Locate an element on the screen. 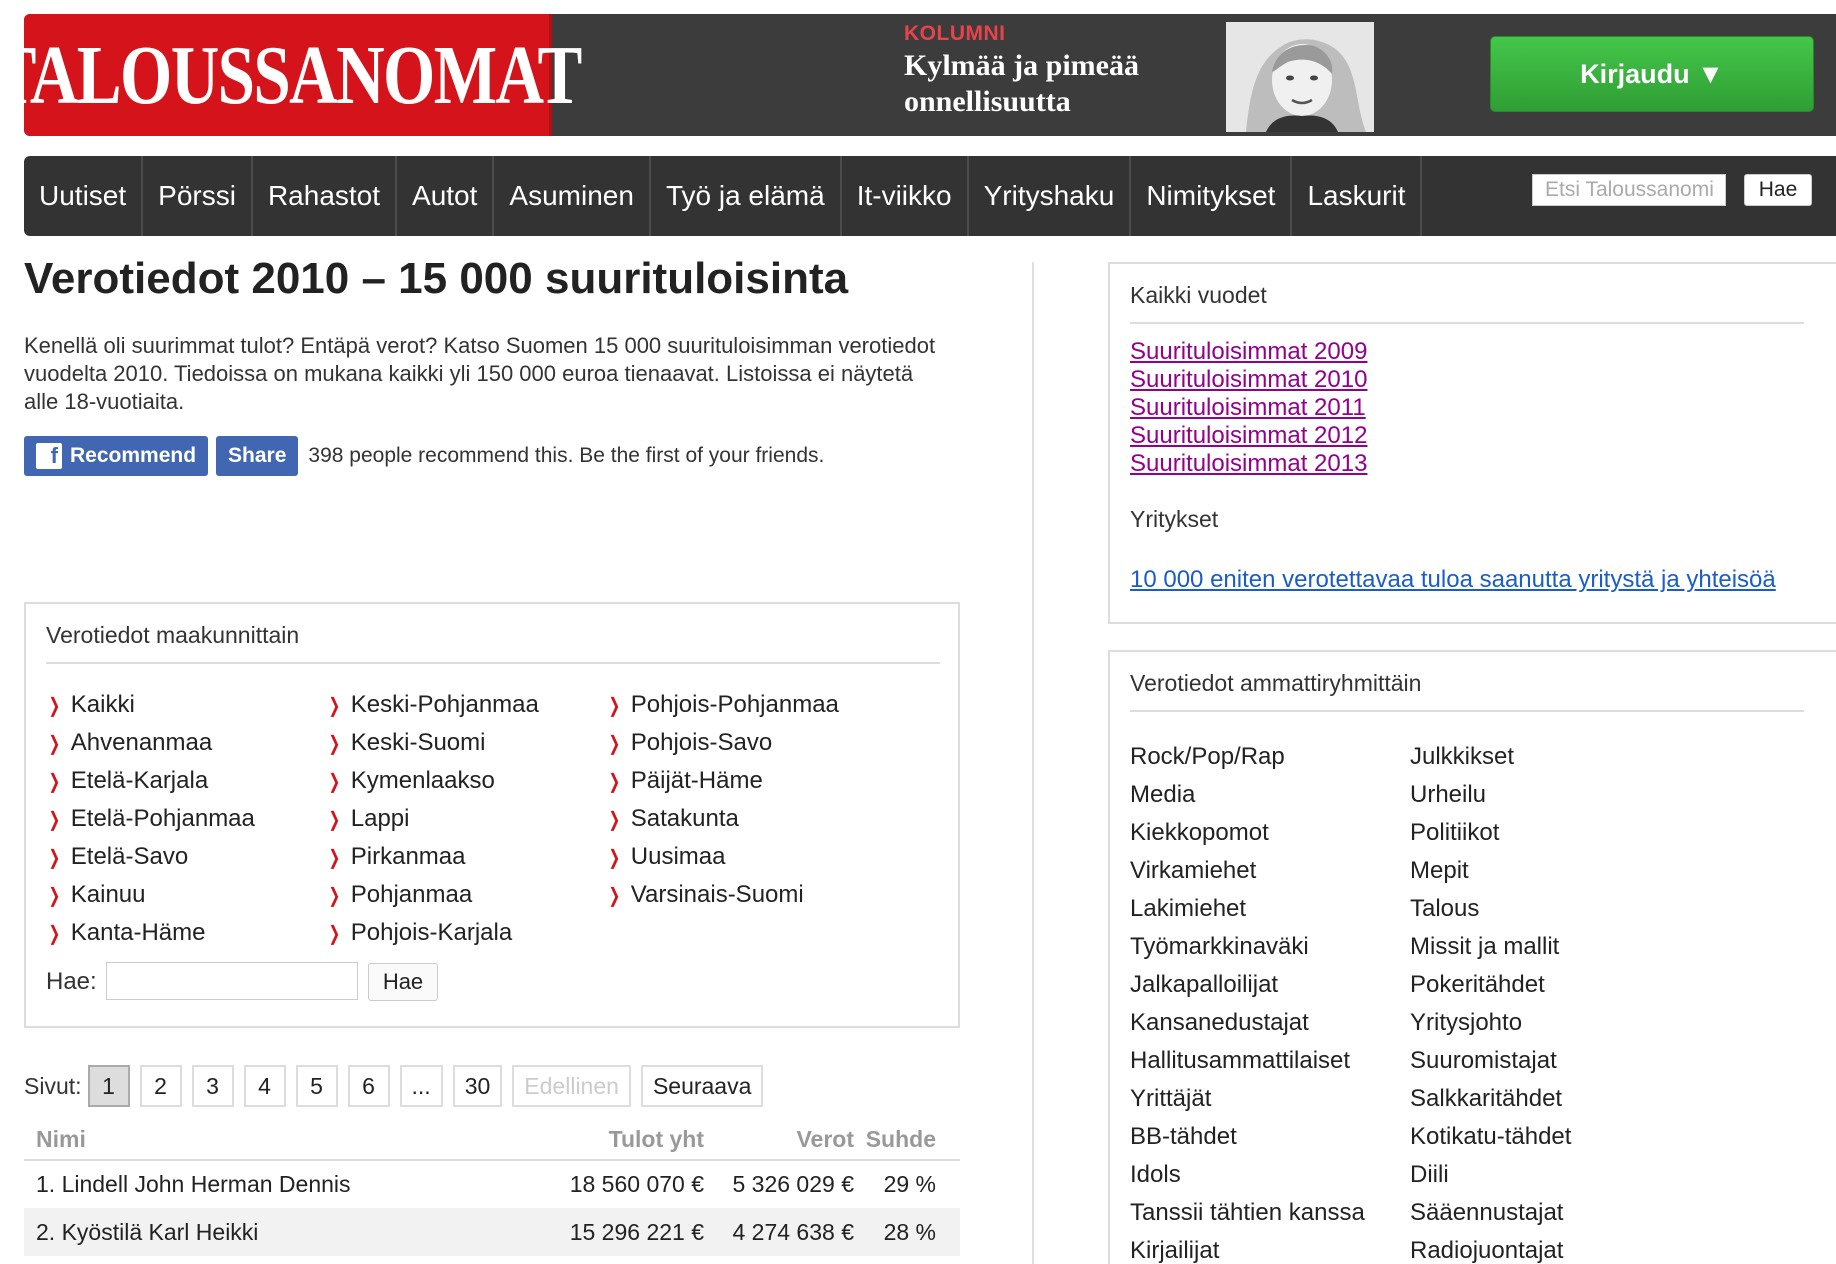 This screenshot has width=1836, height=1264. pager-page-6: 6 is located at coordinates (368, 1086).